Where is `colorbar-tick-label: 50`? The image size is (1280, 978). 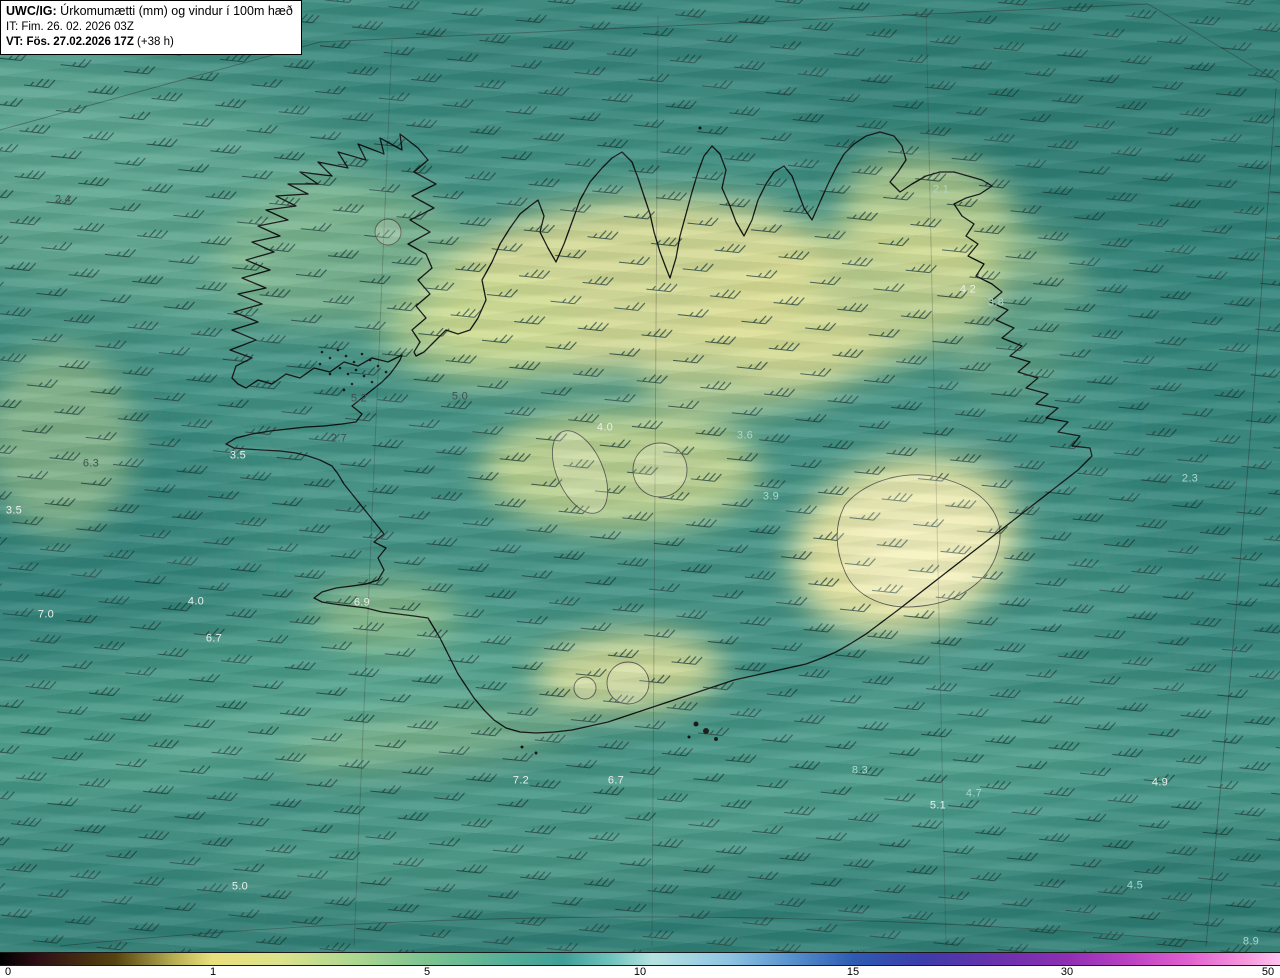 colorbar-tick-label: 50 is located at coordinates (1268, 972).